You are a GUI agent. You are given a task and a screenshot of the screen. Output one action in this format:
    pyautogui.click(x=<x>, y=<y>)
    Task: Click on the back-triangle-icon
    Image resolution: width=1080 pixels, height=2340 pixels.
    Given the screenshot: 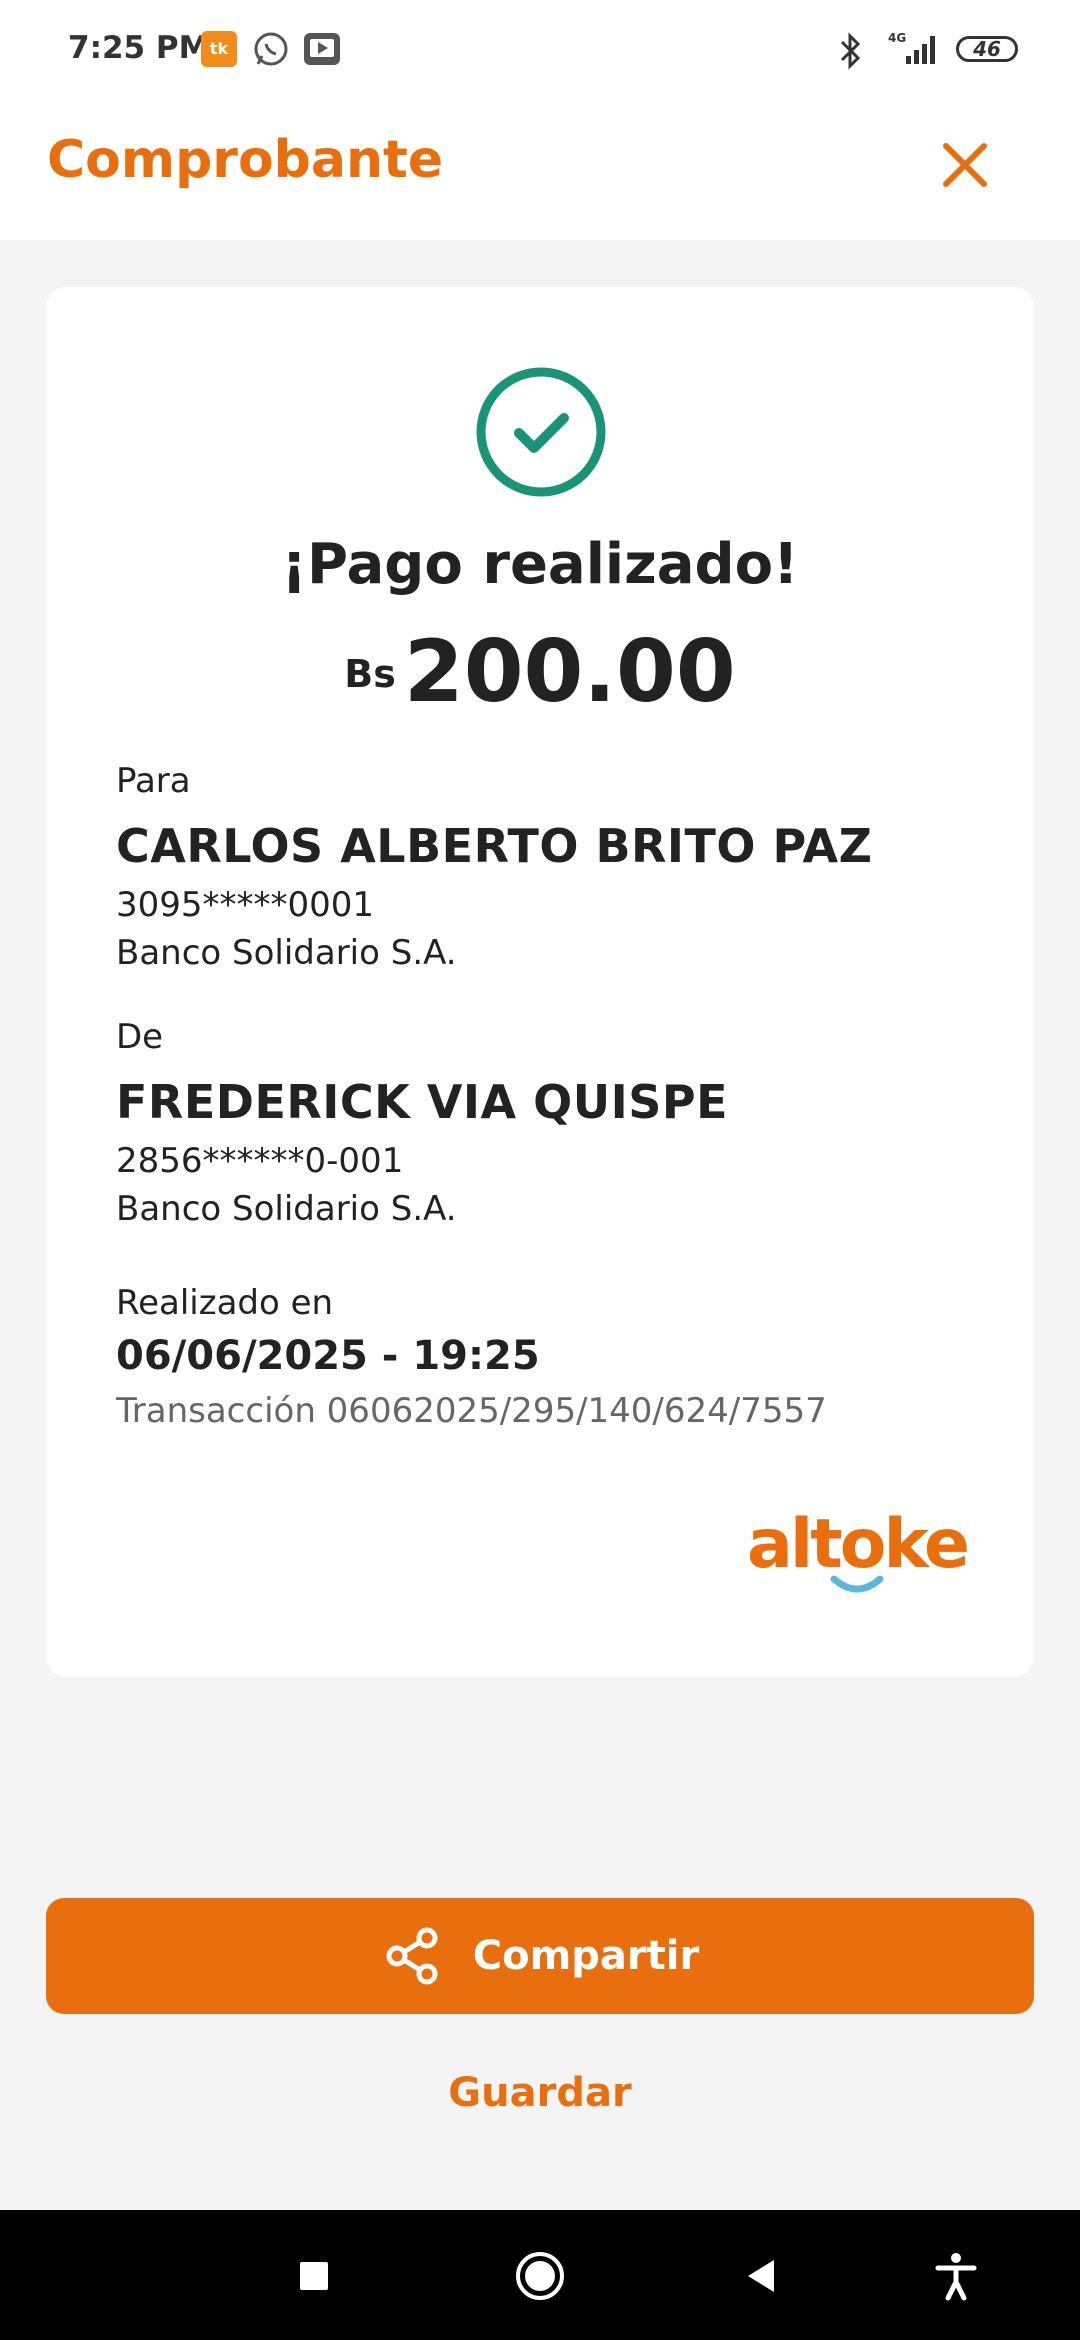 What is the action you would take?
    pyautogui.click(x=762, y=2276)
    